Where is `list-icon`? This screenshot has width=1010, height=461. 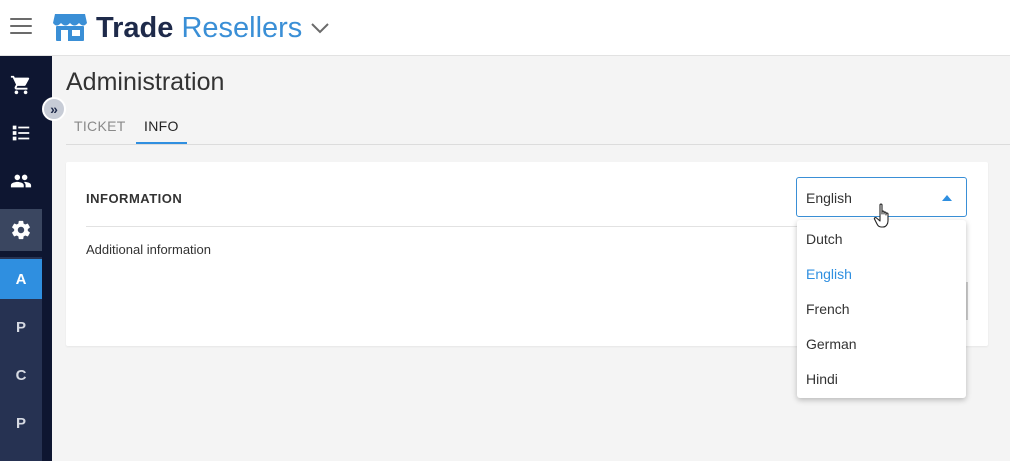
list-icon is located at coordinates (21, 133).